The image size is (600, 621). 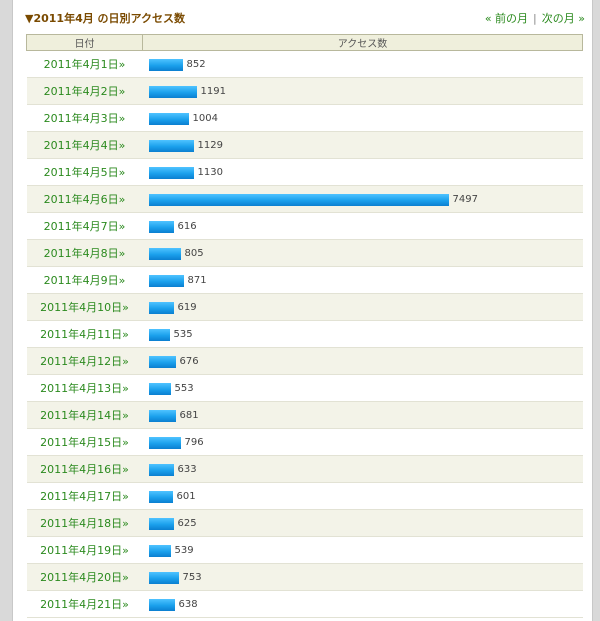 I want to click on access-cell: 753, so click(x=362, y=577).